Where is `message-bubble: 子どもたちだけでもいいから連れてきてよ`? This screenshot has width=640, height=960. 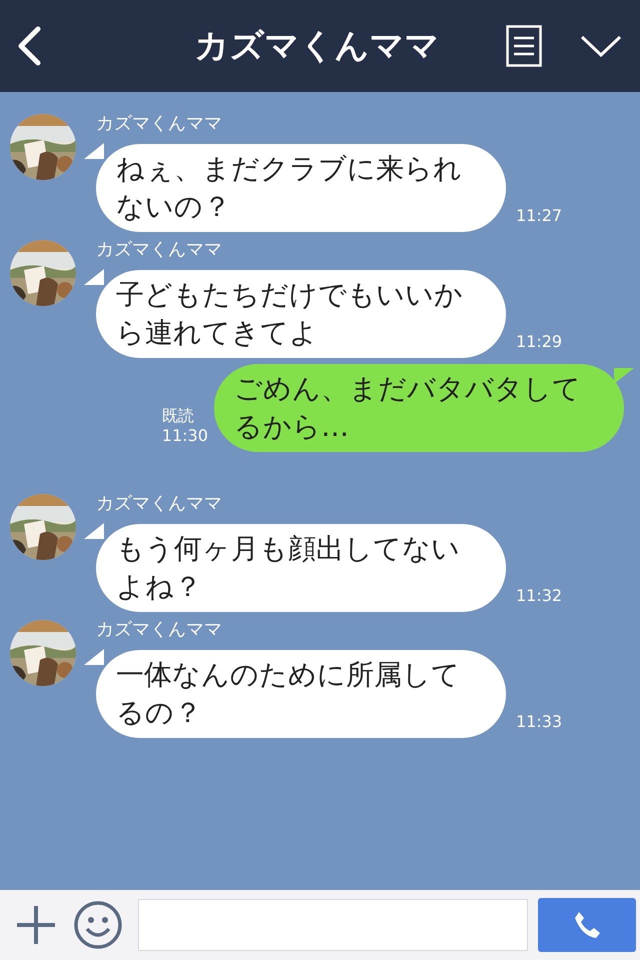 message-bubble: 子どもたちだけでもいいから連れてきてよ is located at coordinates (301, 314).